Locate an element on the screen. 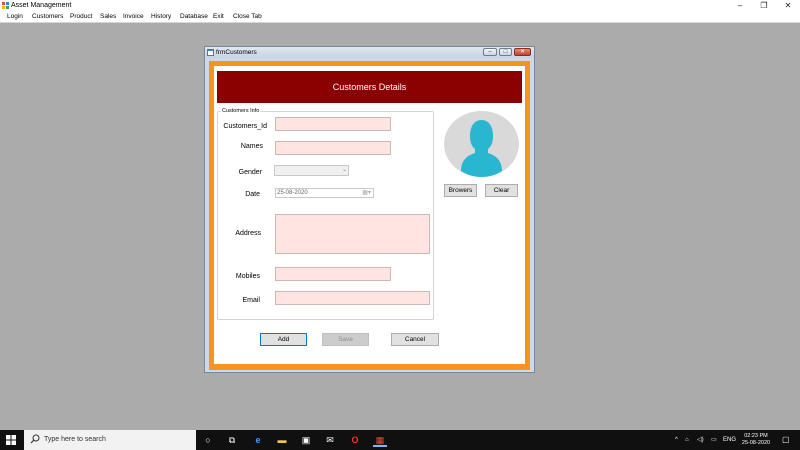 The image size is (800, 450). page-title: Customers Details is located at coordinates (369, 87).